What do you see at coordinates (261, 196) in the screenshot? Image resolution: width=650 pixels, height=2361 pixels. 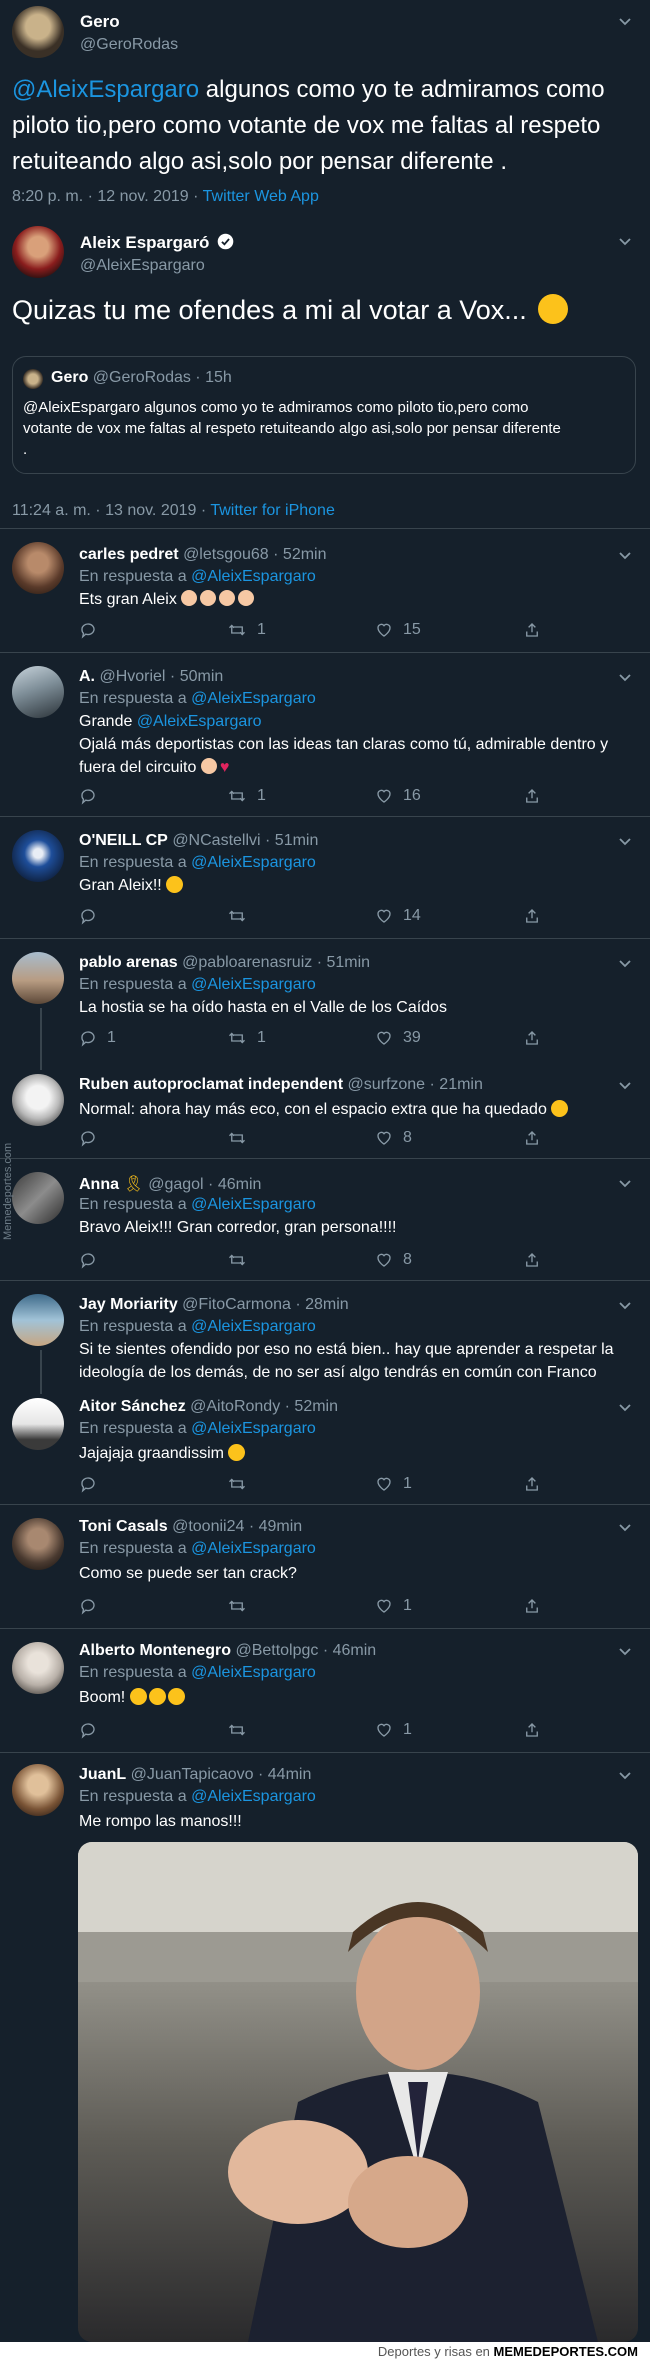 I see `source-link: Twitter Web App` at bounding box center [261, 196].